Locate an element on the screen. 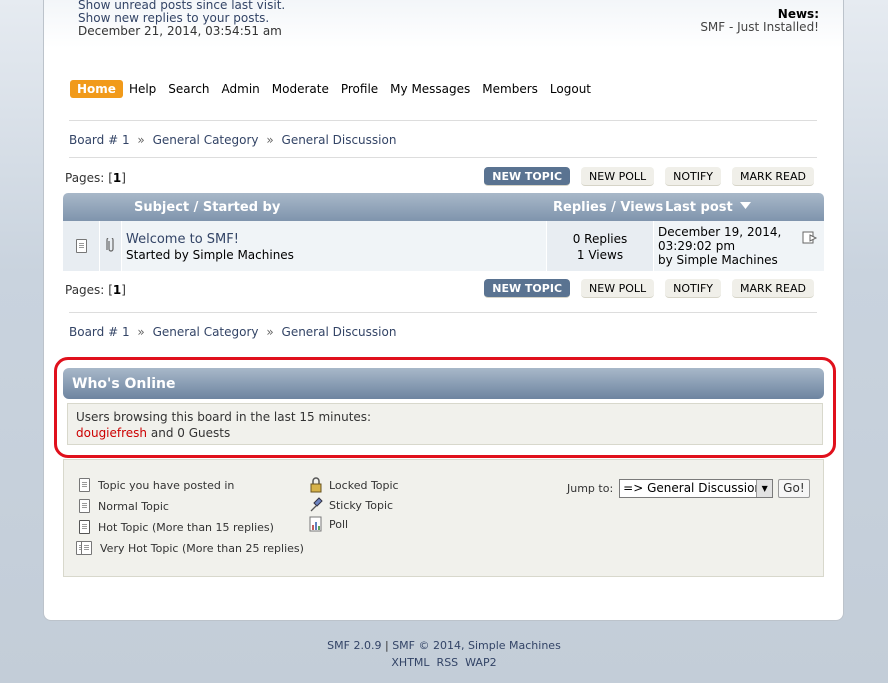 The width and height of the screenshot is (888, 683). legend-item: Normal Topic is located at coordinates (123, 506).